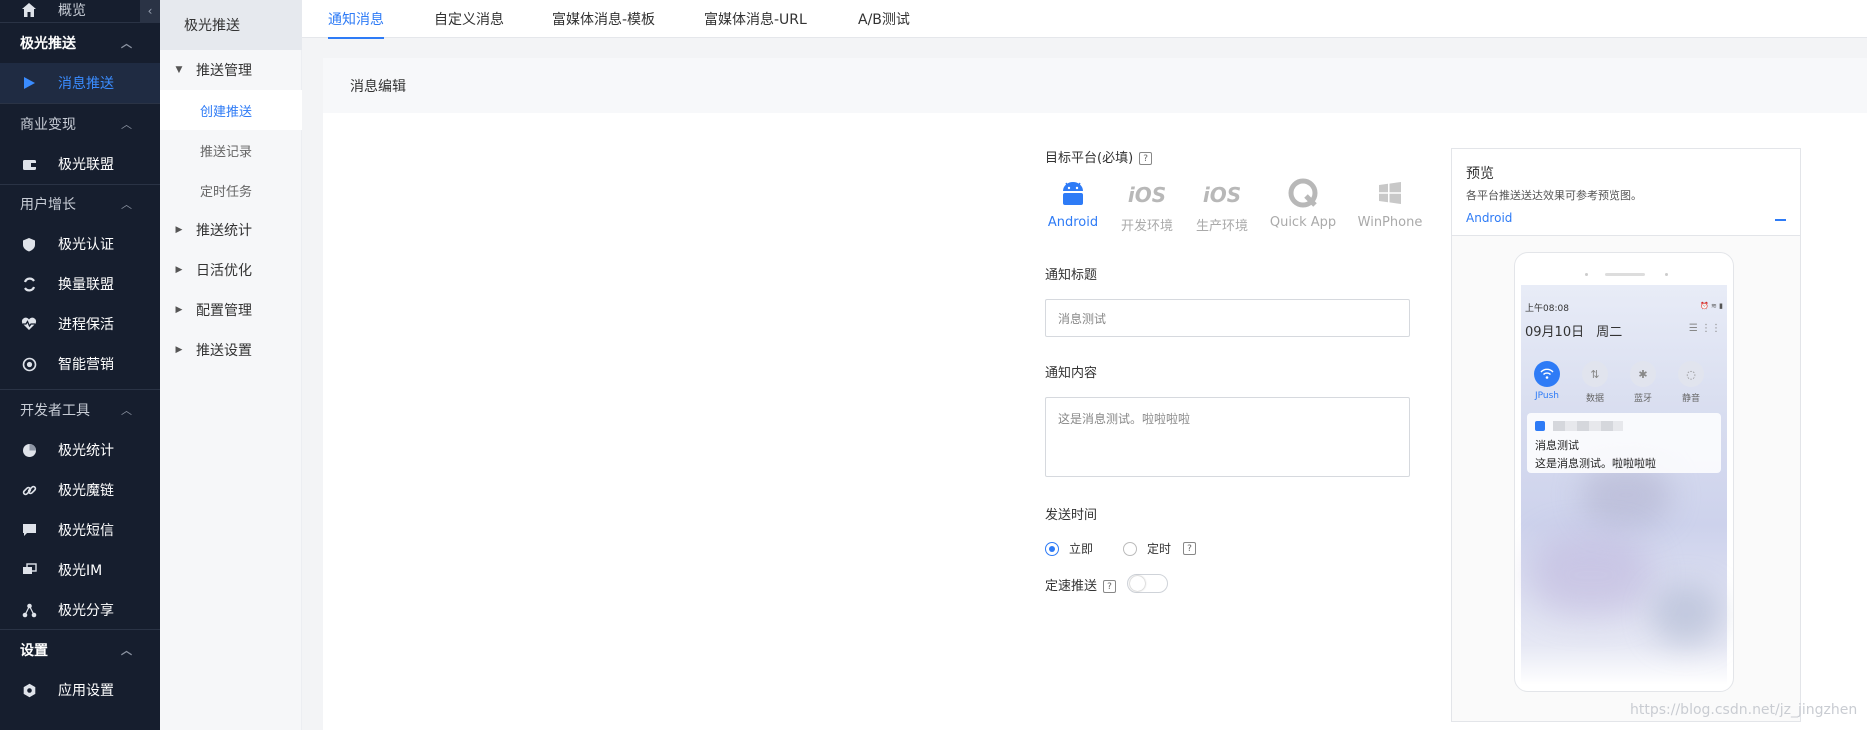 This screenshot has height=730, width=1867. I want to click on quick-toggle-bluetooth: ✱ 蓝牙, so click(1643, 382).